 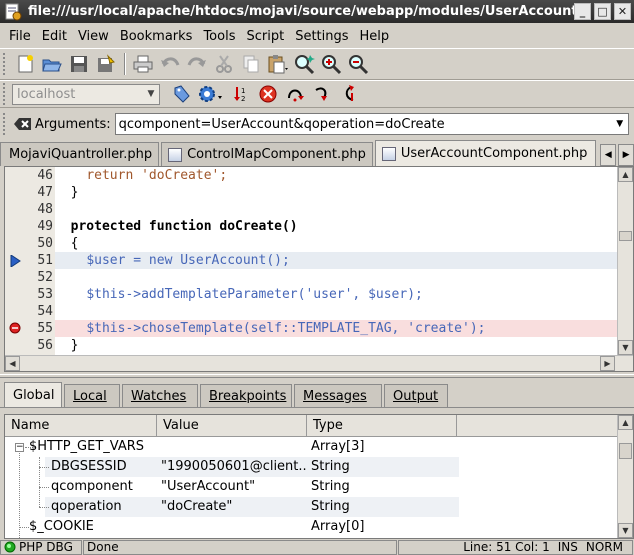 What do you see at coordinates (45, 345) in the screenshot?
I see `line-number: 56` at bounding box center [45, 345].